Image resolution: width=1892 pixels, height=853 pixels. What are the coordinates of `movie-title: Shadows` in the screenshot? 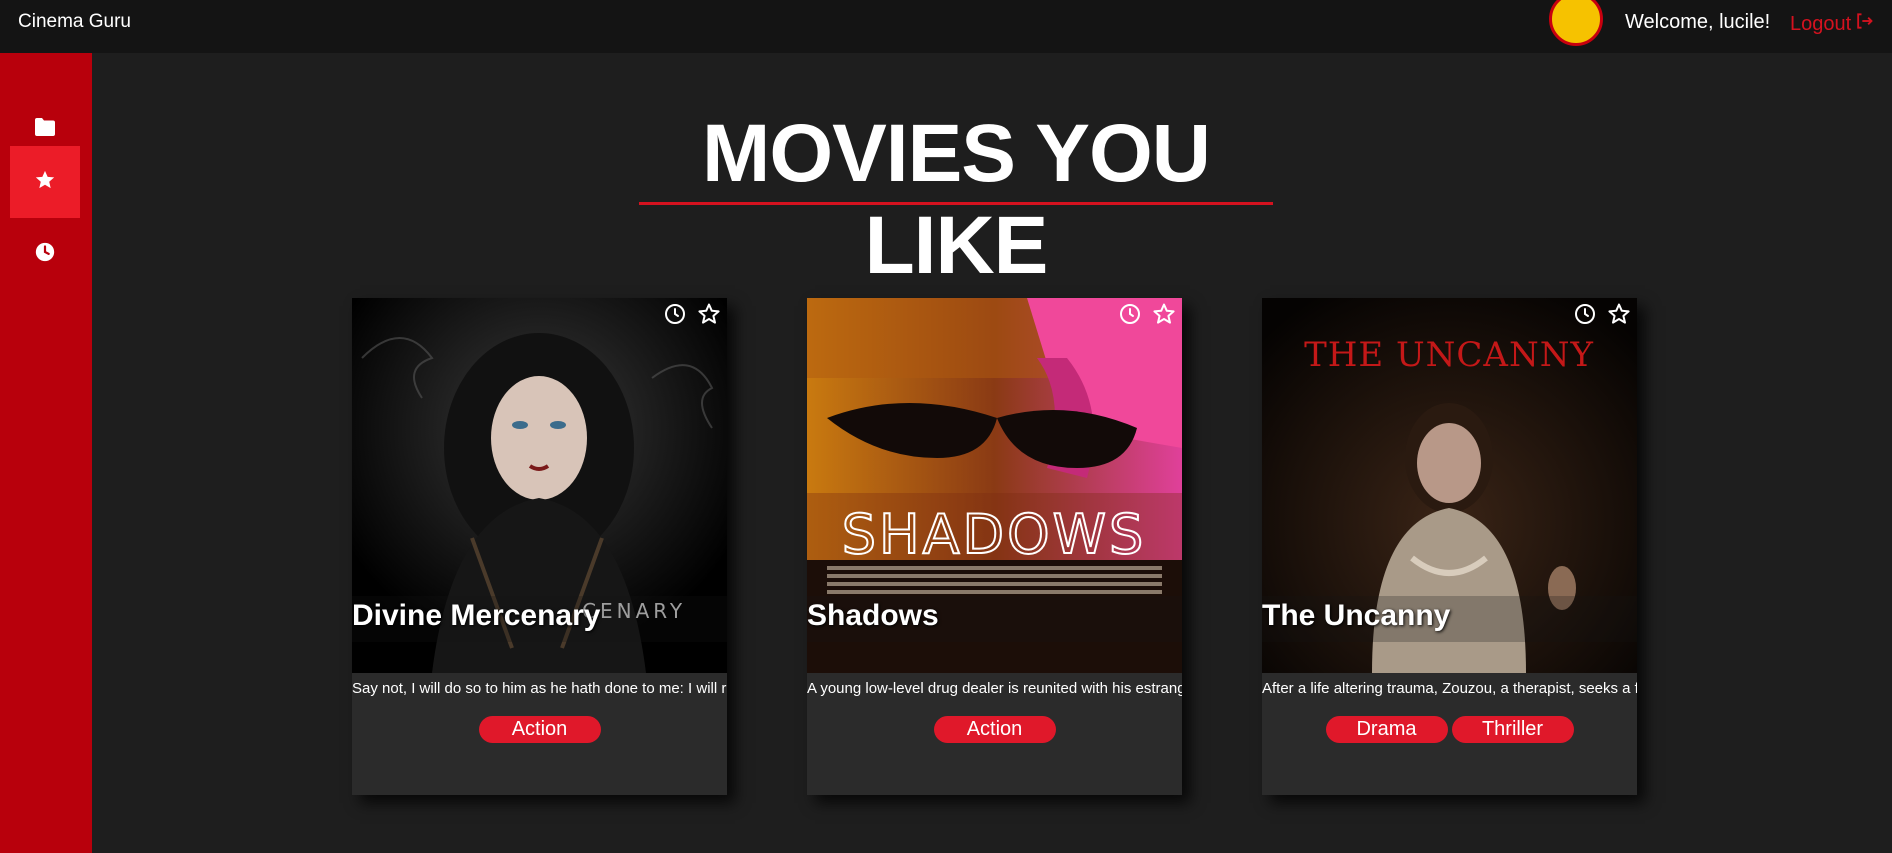 It's located at (994, 619).